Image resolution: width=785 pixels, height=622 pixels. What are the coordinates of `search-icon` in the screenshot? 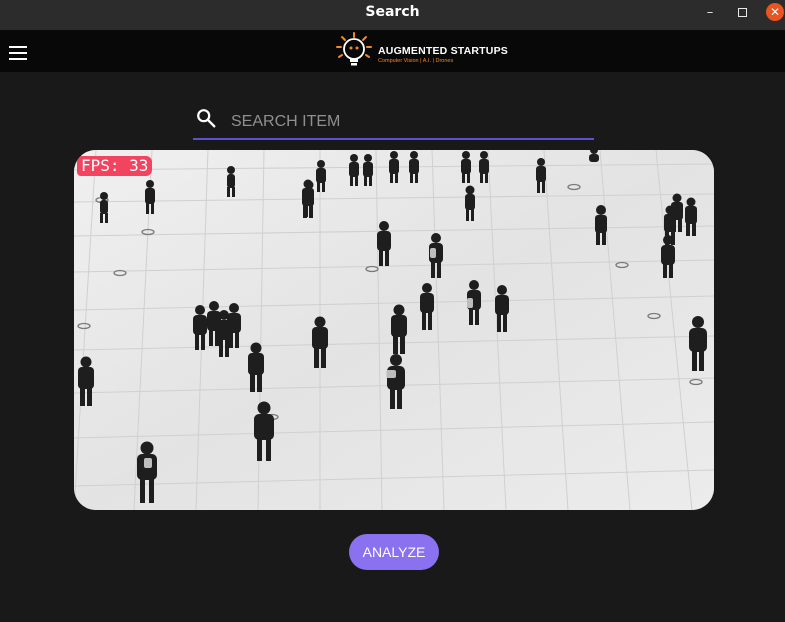 It's located at (206, 118).